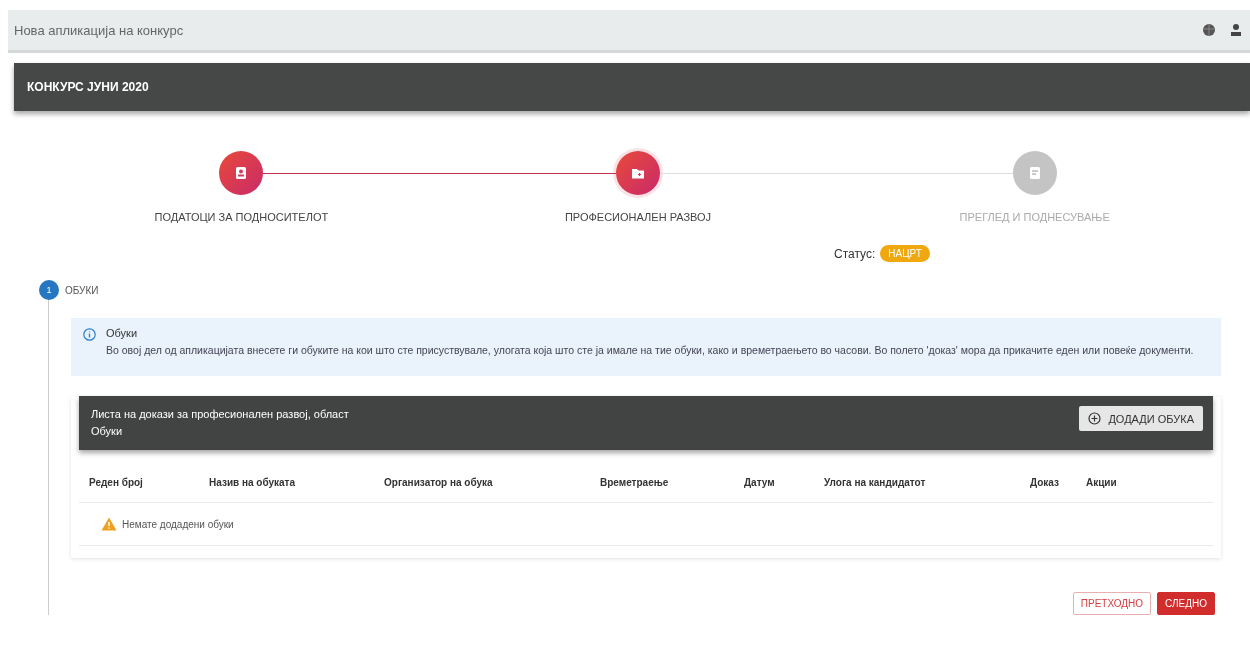 This screenshot has width=1250, height=668. Describe the element at coordinates (1112, 603) in the screenshot. I see `previous-button: ПРЕТХОДНО` at that location.